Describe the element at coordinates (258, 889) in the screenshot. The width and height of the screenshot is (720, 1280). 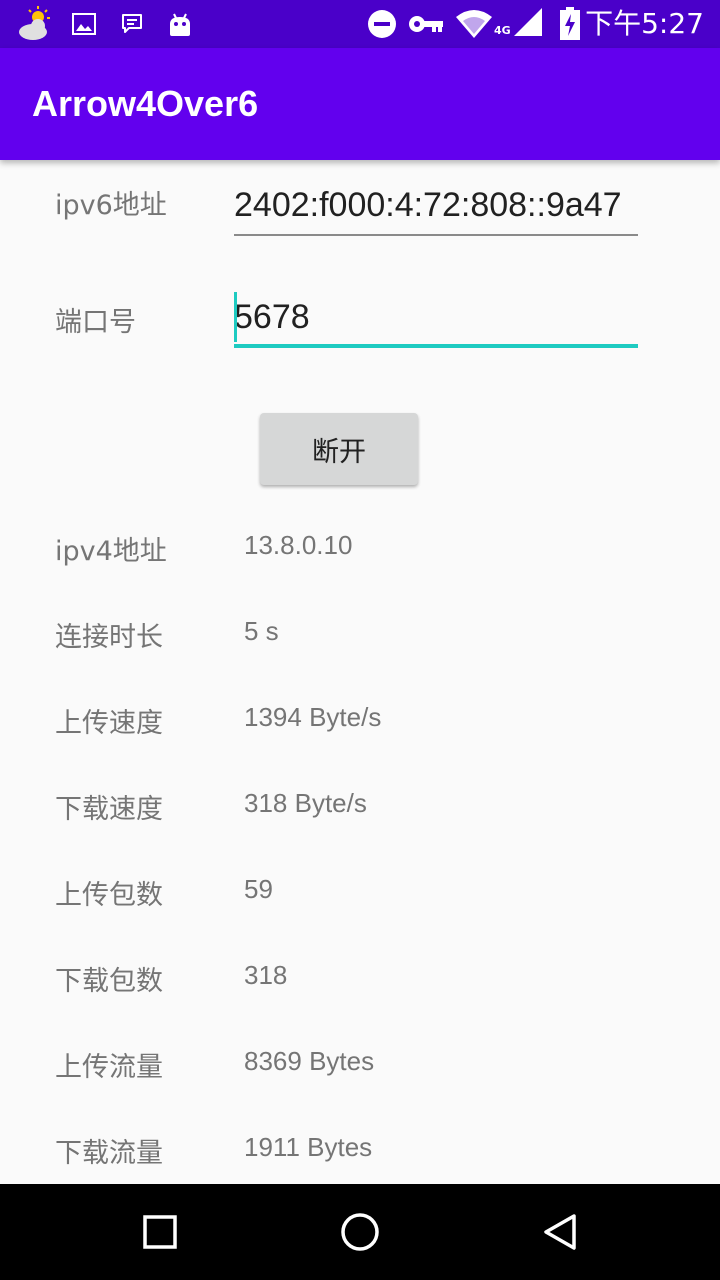
I see `stat-value: 59` at that location.